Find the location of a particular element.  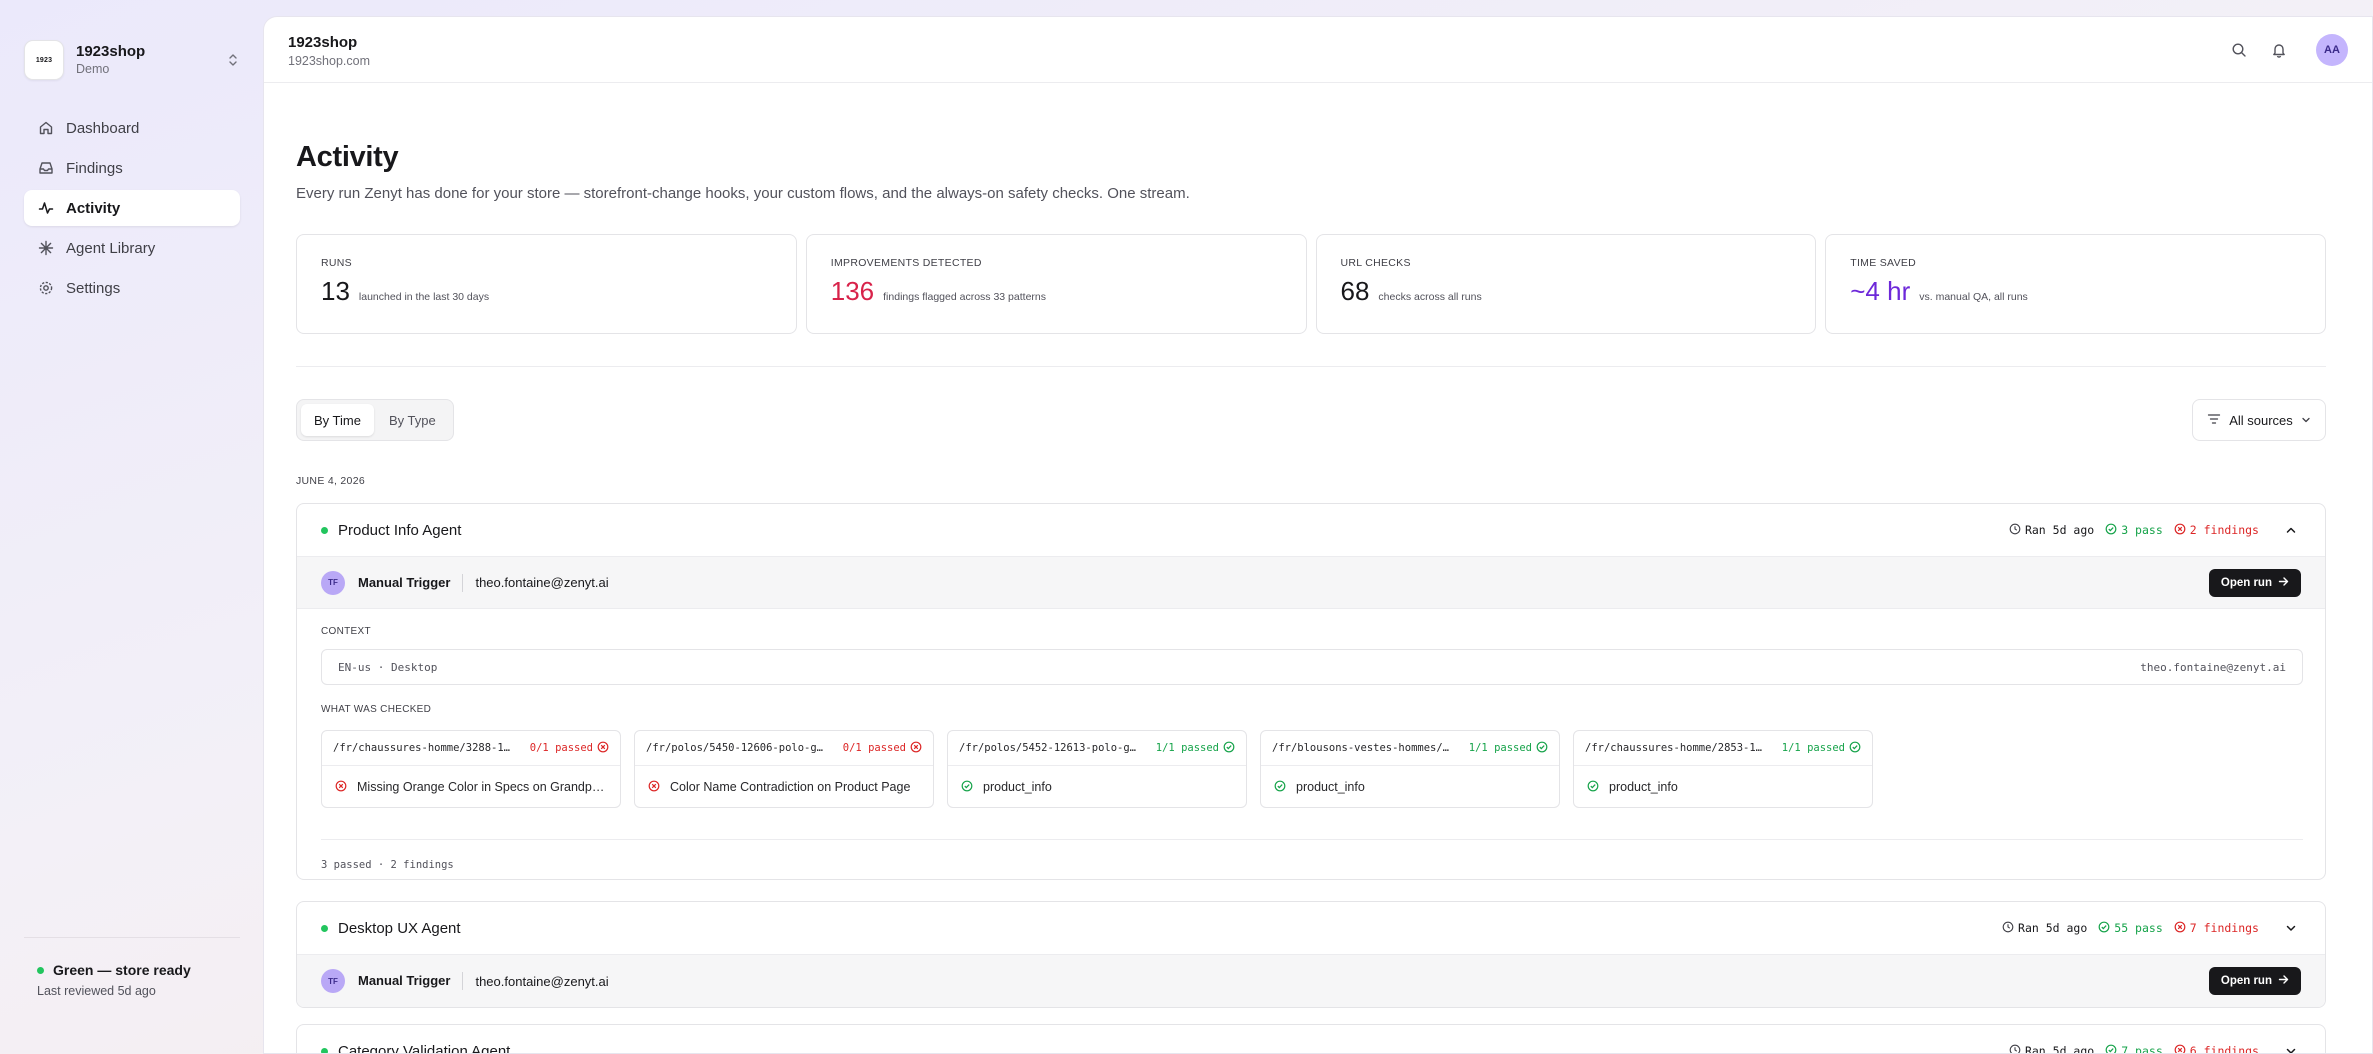

sidebar-item-findings: Findings is located at coordinates (132, 168).